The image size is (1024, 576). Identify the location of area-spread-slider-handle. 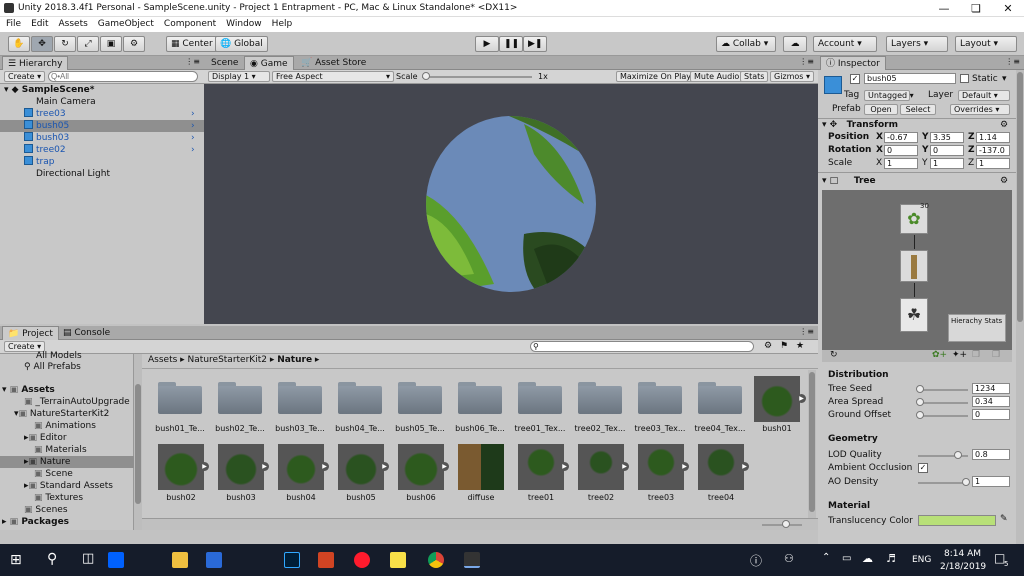
(920, 402).